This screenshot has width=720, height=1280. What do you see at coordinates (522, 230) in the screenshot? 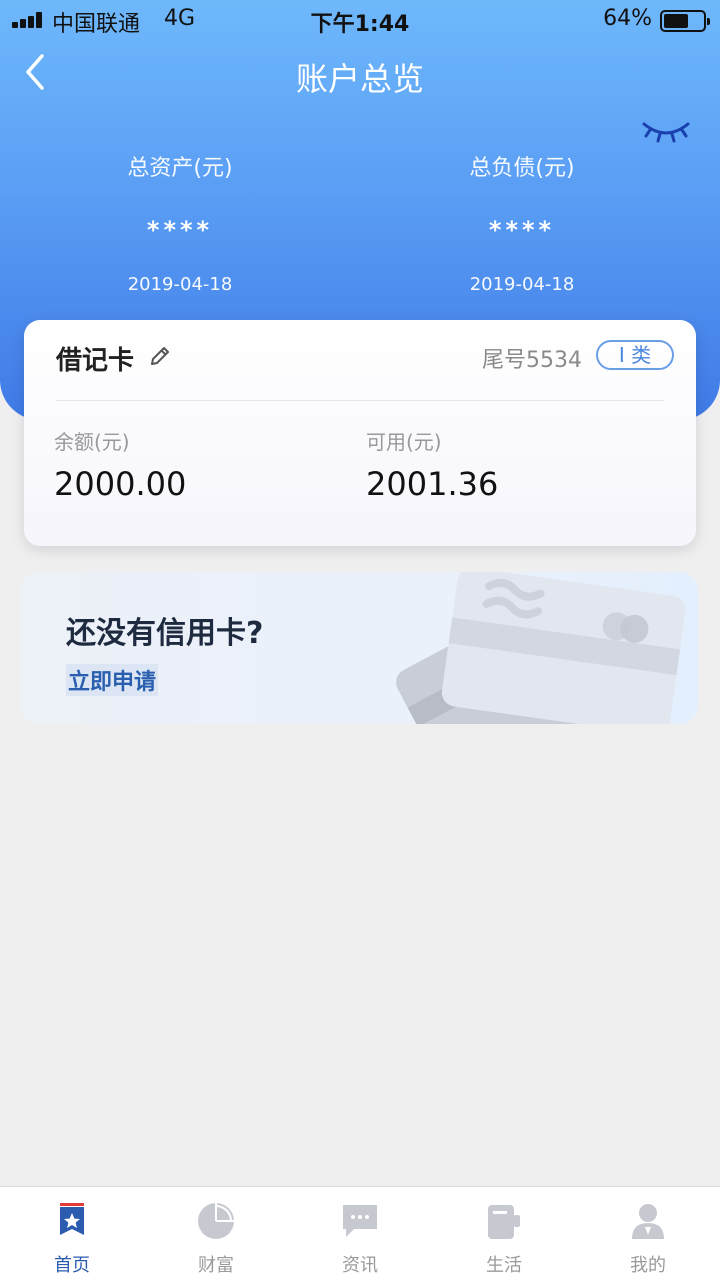
I see `total-liabilities-value: ****` at bounding box center [522, 230].